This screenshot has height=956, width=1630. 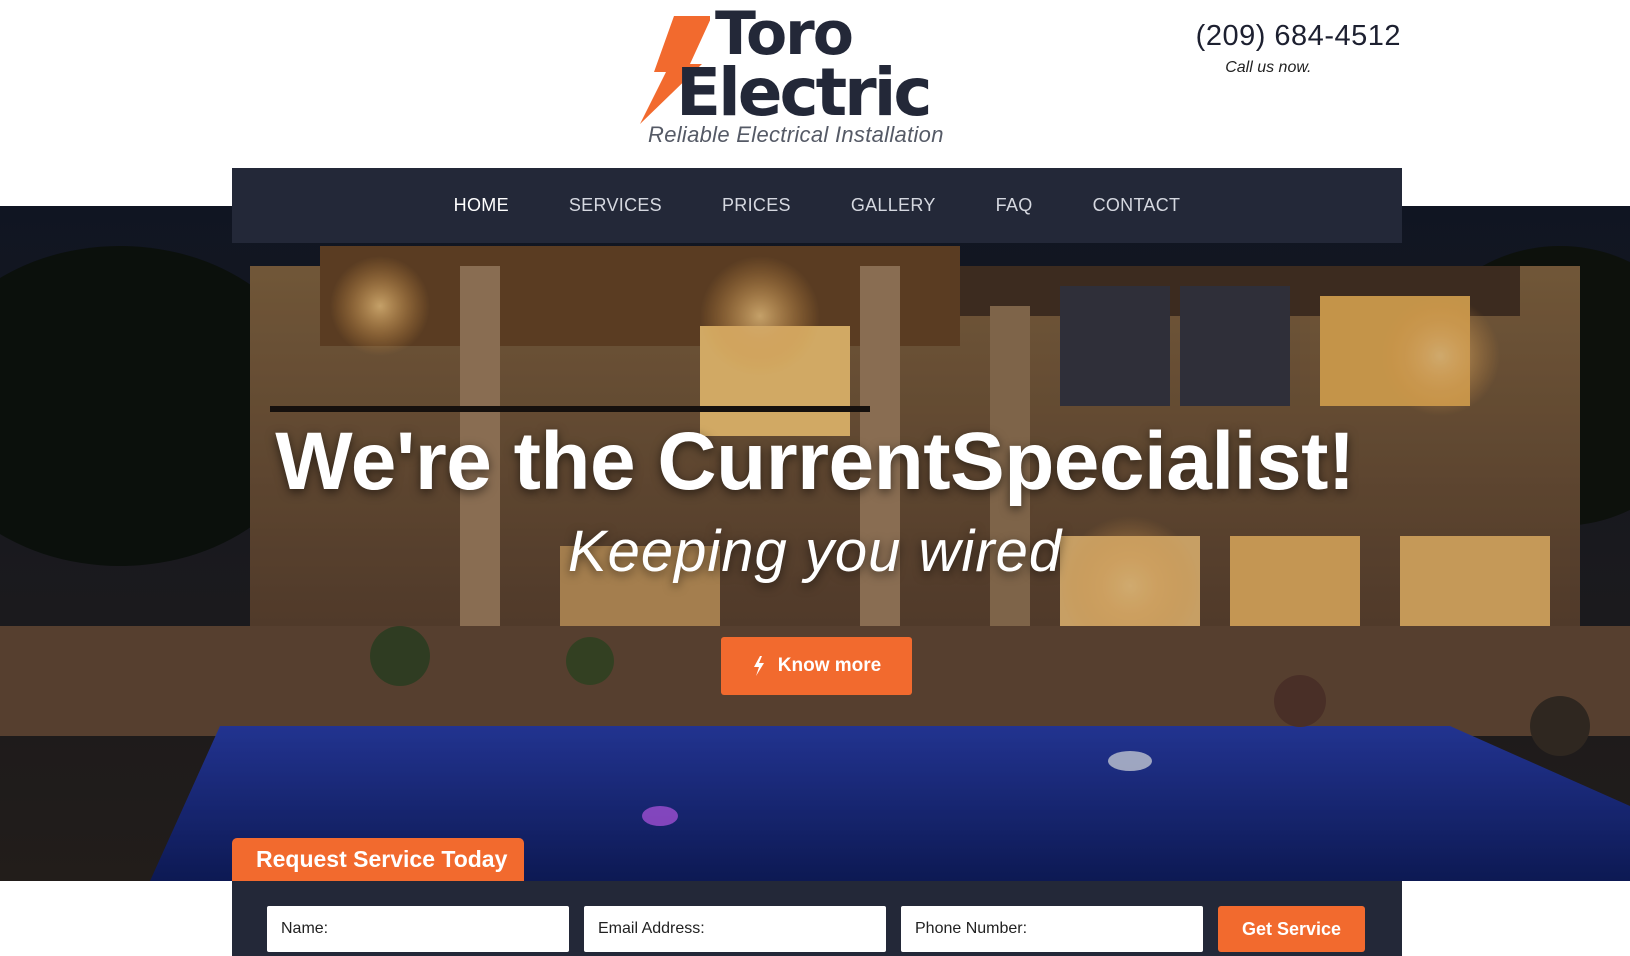 I want to click on request-service-form: Get Service, so click(x=817, y=918).